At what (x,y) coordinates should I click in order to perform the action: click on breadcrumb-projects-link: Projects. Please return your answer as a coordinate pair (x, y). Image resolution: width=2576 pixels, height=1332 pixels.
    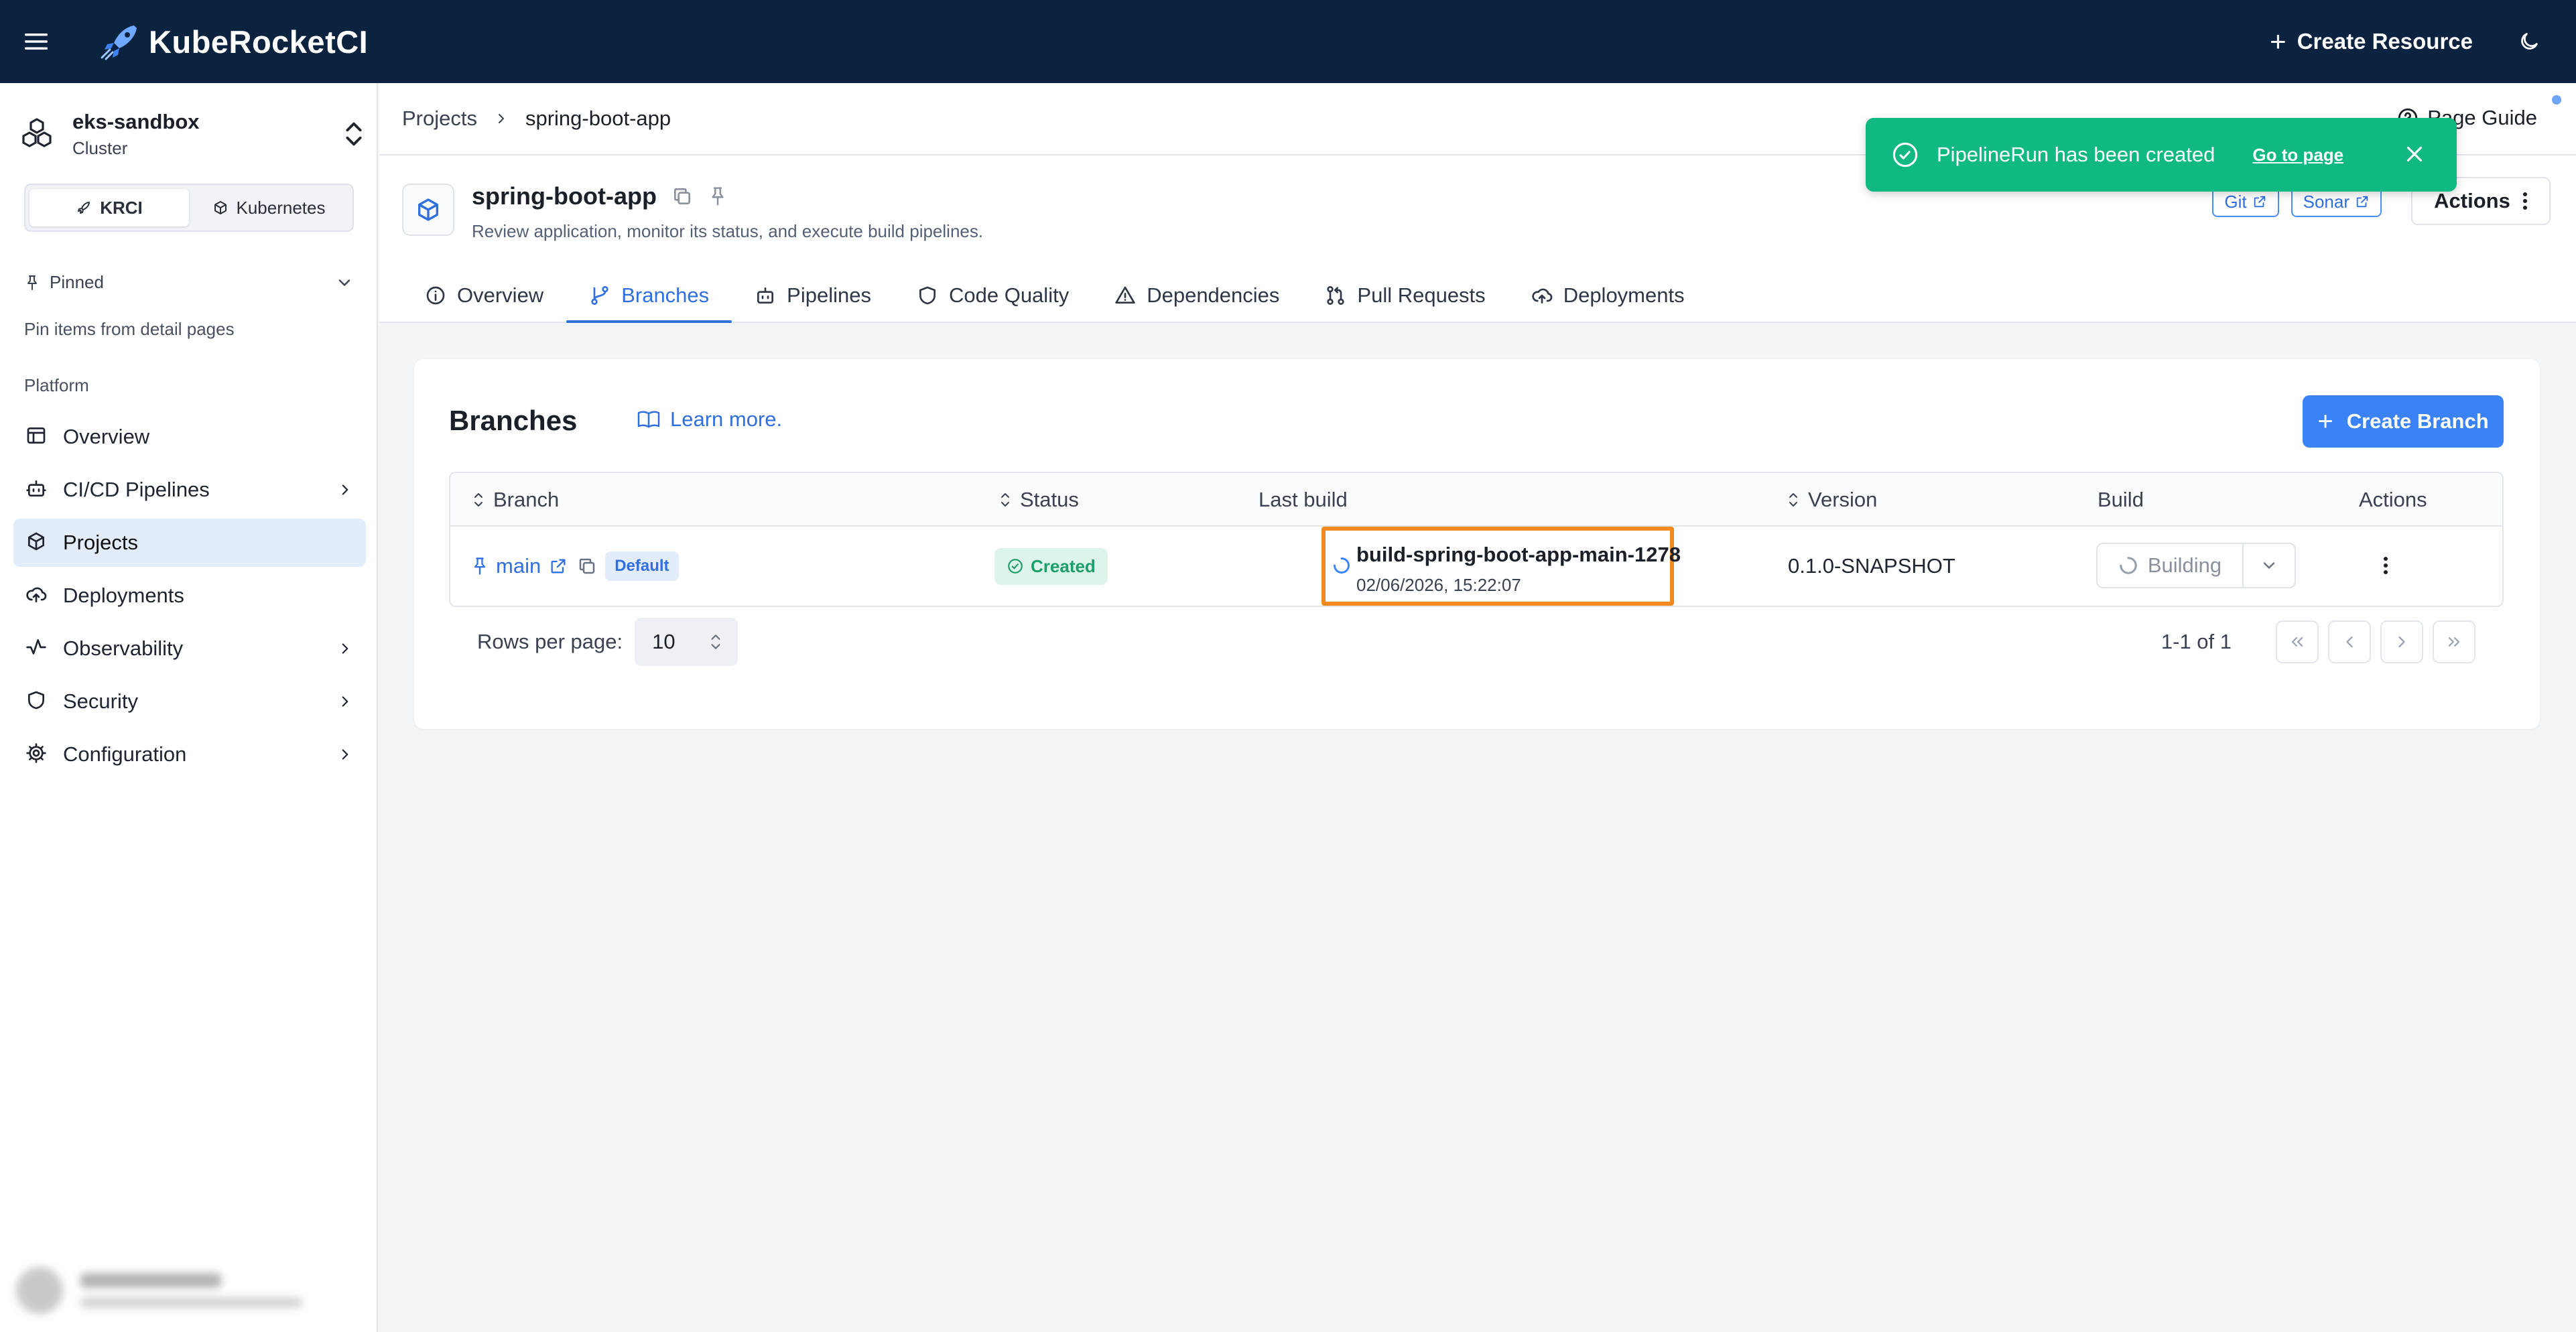
    Looking at the image, I should click on (439, 119).